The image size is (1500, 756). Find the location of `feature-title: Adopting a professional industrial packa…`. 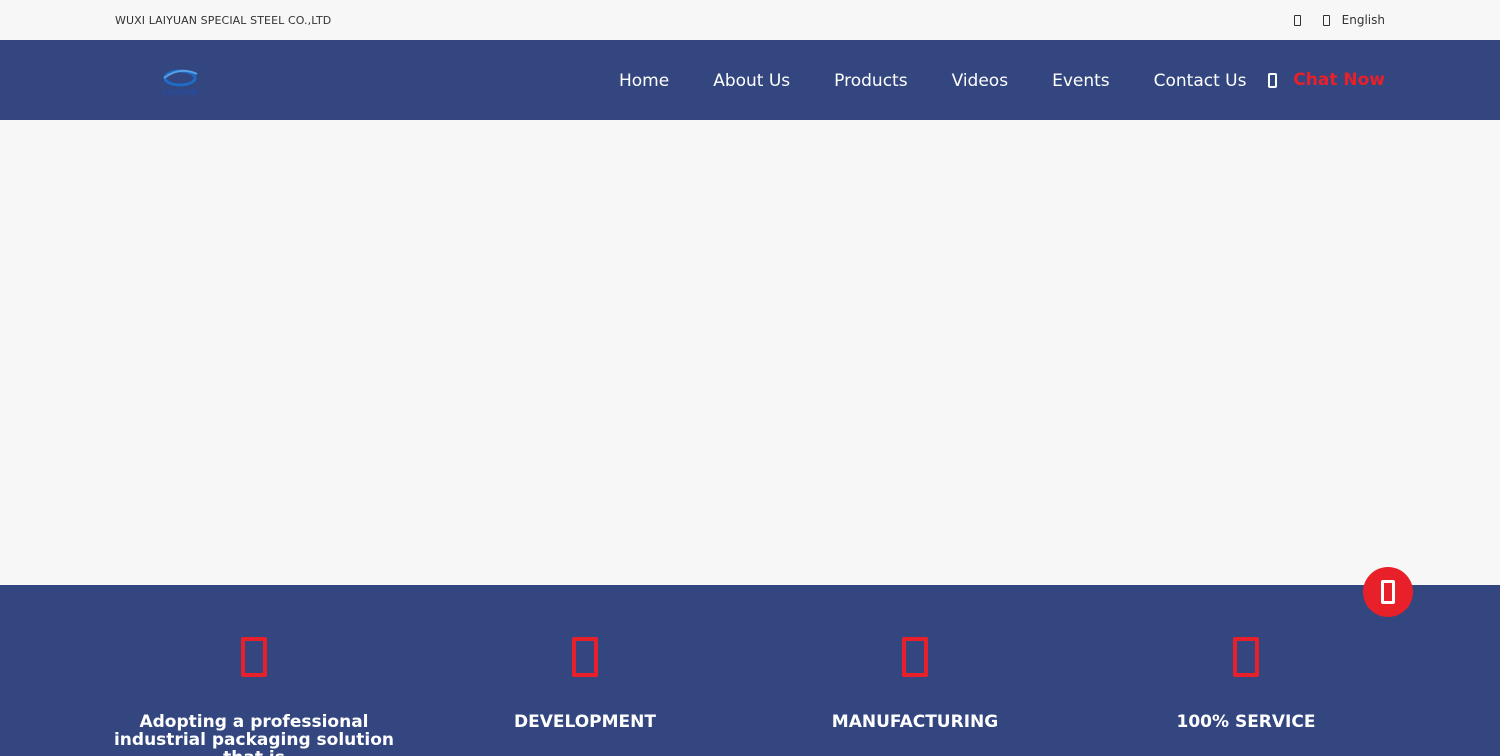

feature-title: Adopting a professional industrial packa… is located at coordinates (254, 734).